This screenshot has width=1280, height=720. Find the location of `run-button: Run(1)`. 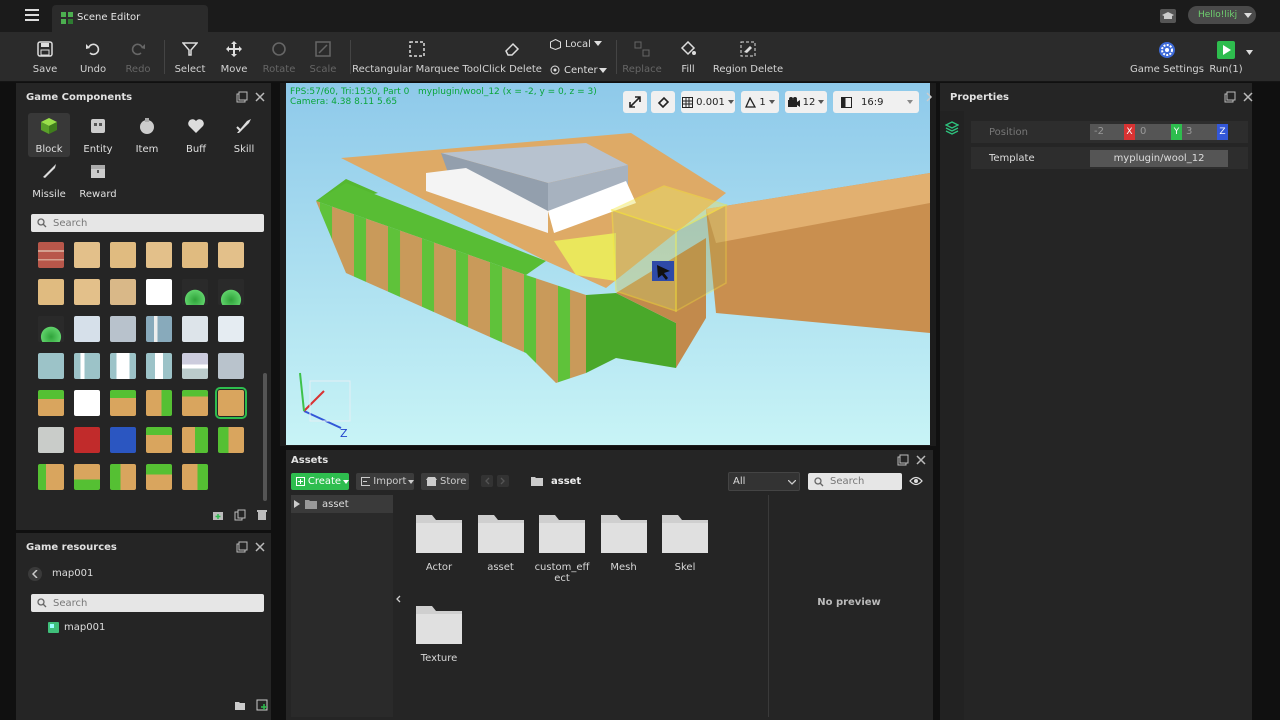

run-button: Run(1) is located at coordinates (1226, 57).